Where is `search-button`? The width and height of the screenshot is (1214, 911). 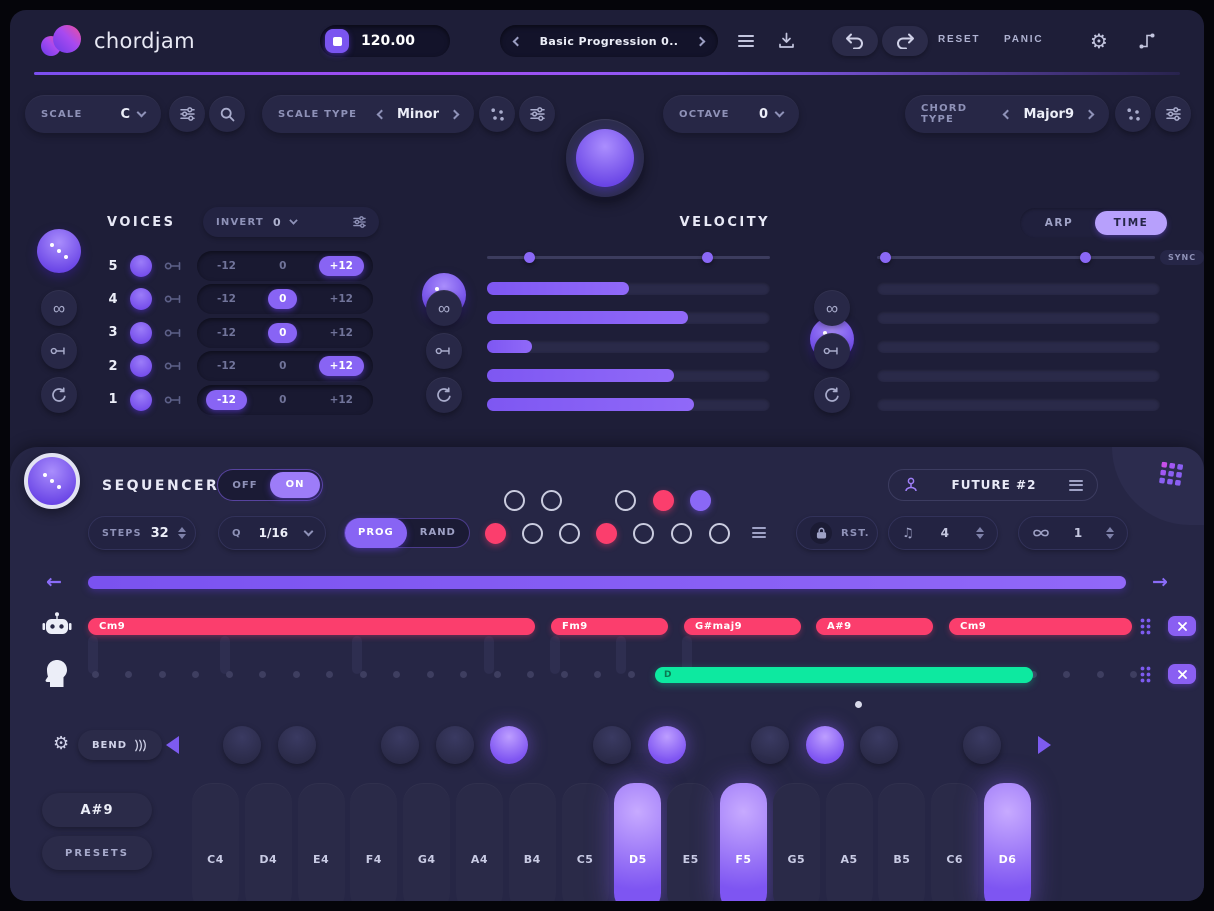 search-button is located at coordinates (227, 114).